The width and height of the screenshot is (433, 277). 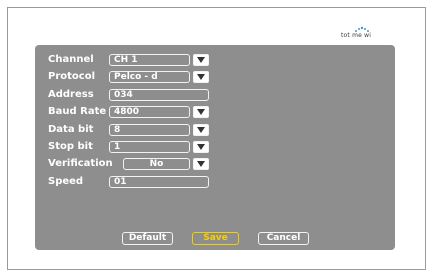 What do you see at coordinates (71, 129) in the screenshot?
I see `data-bit-label: Data bit` at bounding box center [71, 129].